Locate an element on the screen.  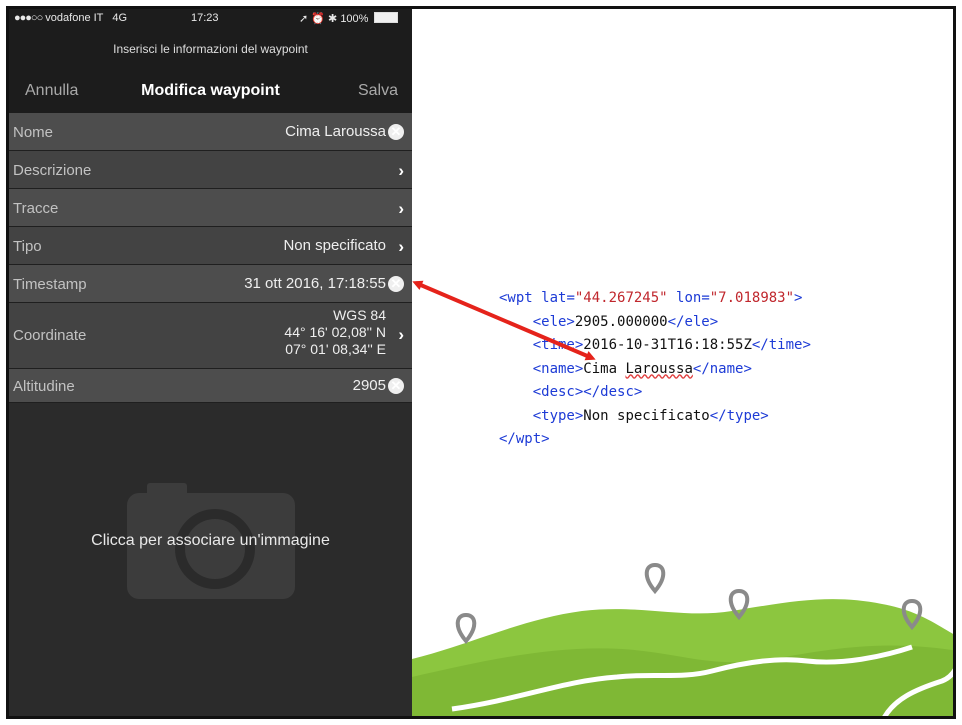
xml-line-wpt-close: </wpt> is located at coordinates (655, 440).